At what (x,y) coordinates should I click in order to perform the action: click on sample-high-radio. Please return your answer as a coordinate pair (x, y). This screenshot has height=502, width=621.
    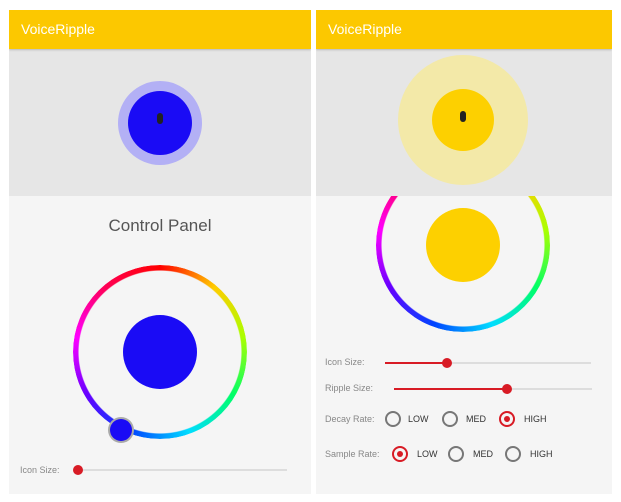
    Looking at the image, I should click on (513, 454).